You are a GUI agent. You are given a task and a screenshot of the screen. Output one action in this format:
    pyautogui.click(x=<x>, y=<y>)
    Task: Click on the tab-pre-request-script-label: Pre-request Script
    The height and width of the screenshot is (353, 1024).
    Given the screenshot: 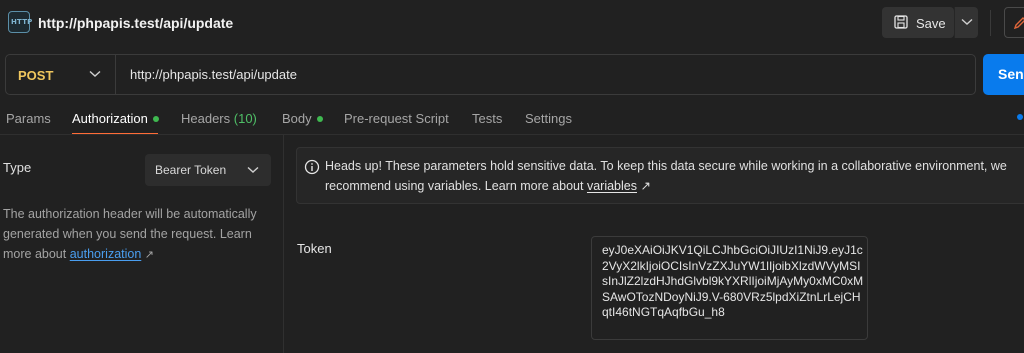 What is the action you would take?
    pyautogui.click(x=396, y=118)
    